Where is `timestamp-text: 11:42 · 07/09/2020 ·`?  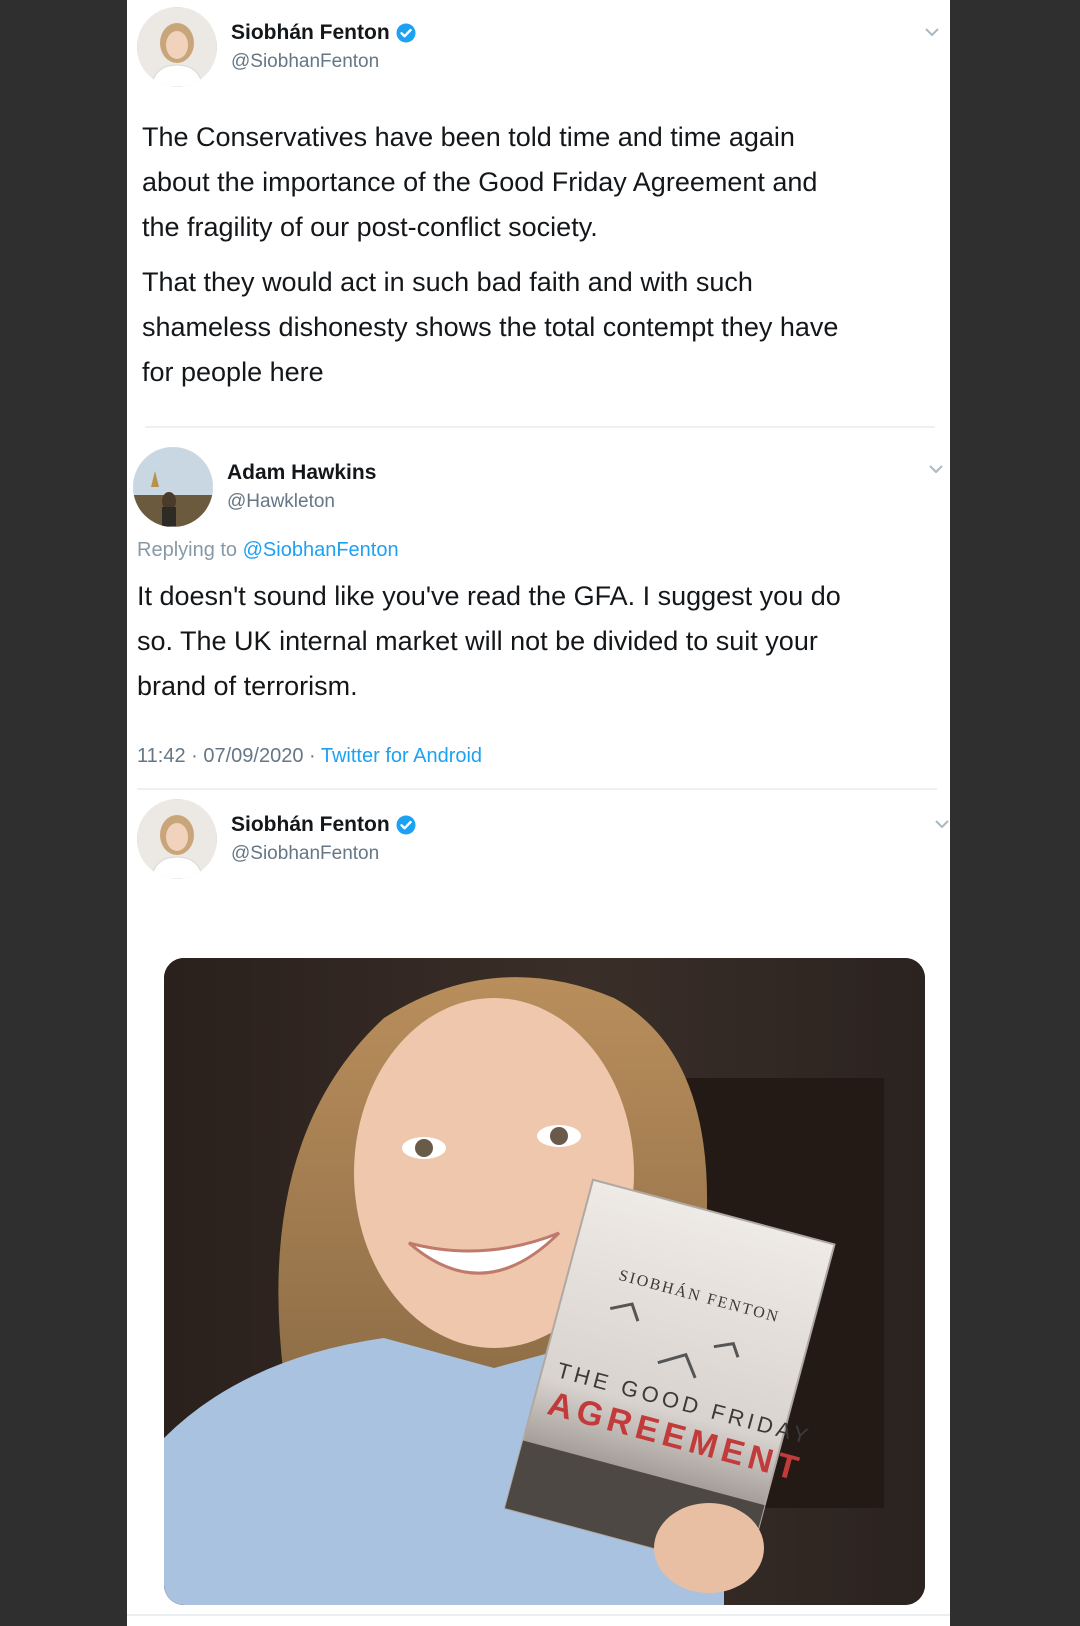
timestamp-text: 11:42 · 07/09/2020 · is located at coordinates (226, 756).